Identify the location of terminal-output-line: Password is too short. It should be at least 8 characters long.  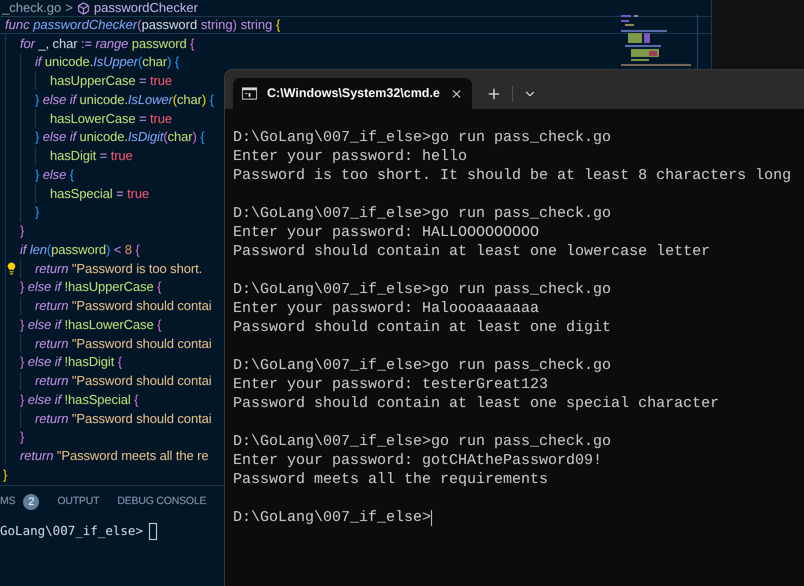
(512, 175).